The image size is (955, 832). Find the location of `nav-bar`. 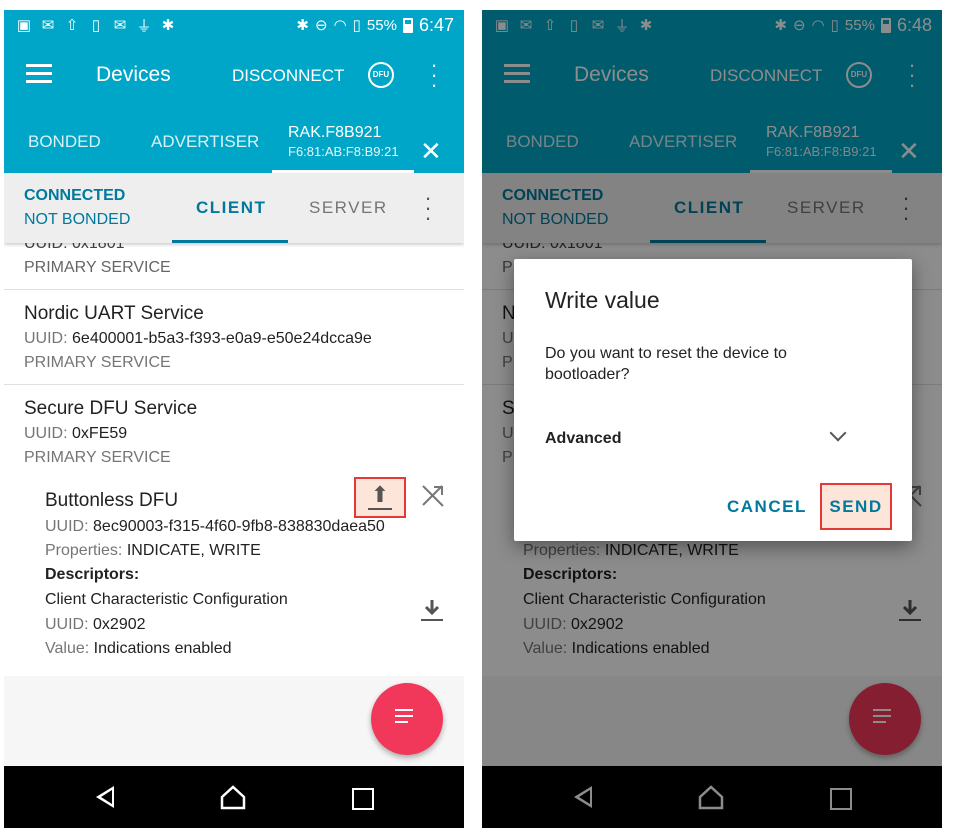

nav-bar is located at coordinates (234, 797).